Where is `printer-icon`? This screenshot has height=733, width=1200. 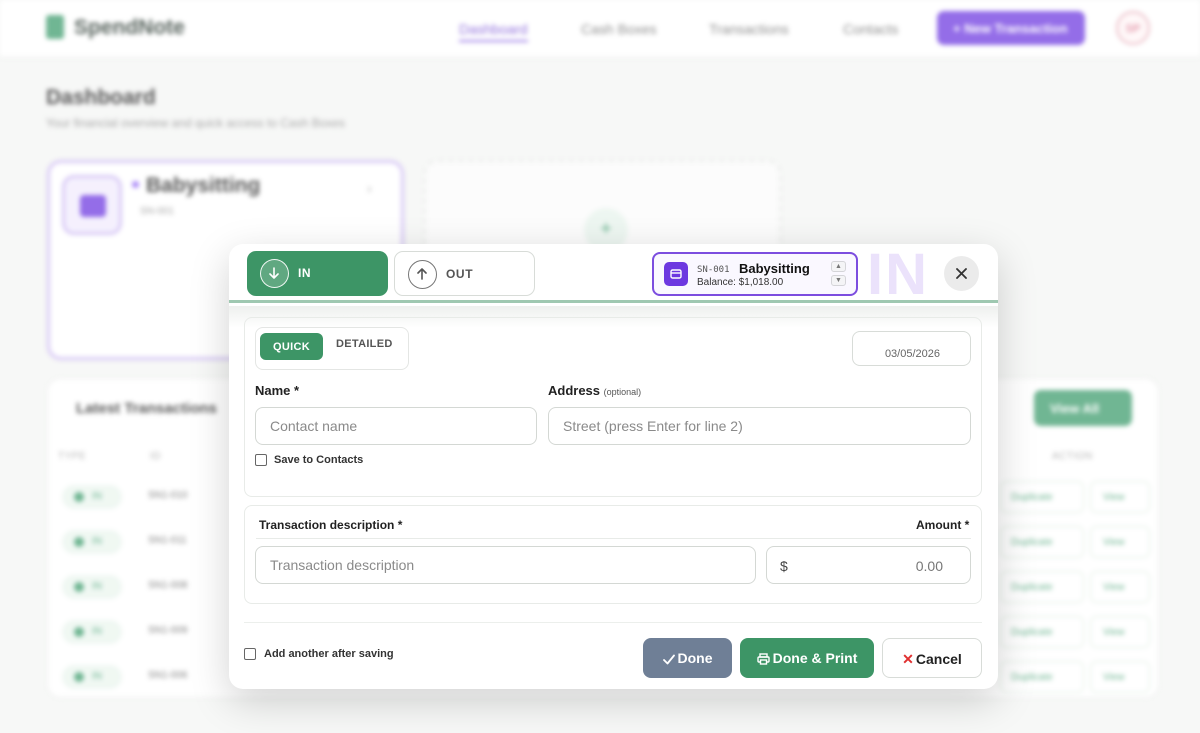 printer-icon is located at coordinates (763, 659).